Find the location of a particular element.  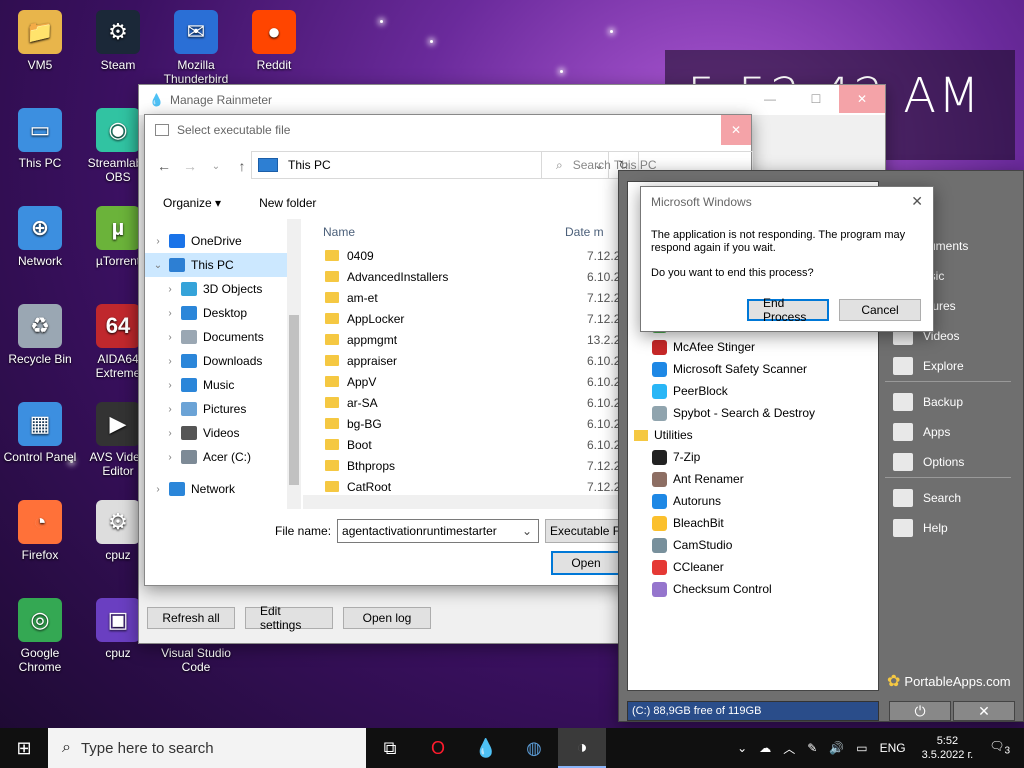

sidebar-item: Options is located at coordinates (950, 462).